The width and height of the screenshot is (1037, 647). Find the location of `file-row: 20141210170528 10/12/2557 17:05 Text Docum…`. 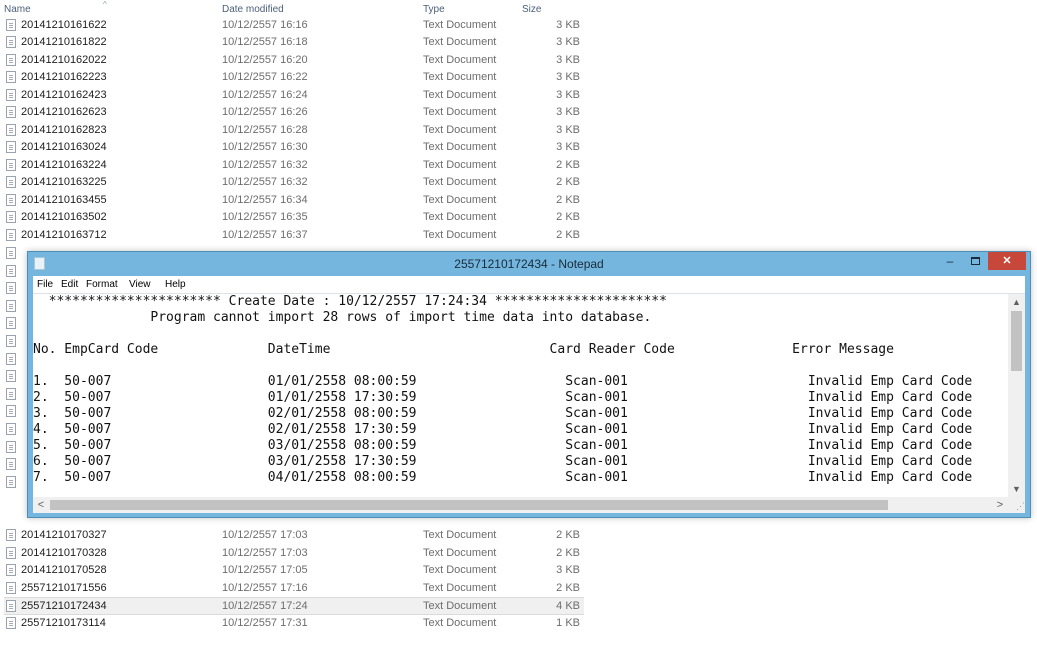

file-row: 20141210170528 10/12/2557 17:05 Text Docum… is located at coordinates (294, 570).